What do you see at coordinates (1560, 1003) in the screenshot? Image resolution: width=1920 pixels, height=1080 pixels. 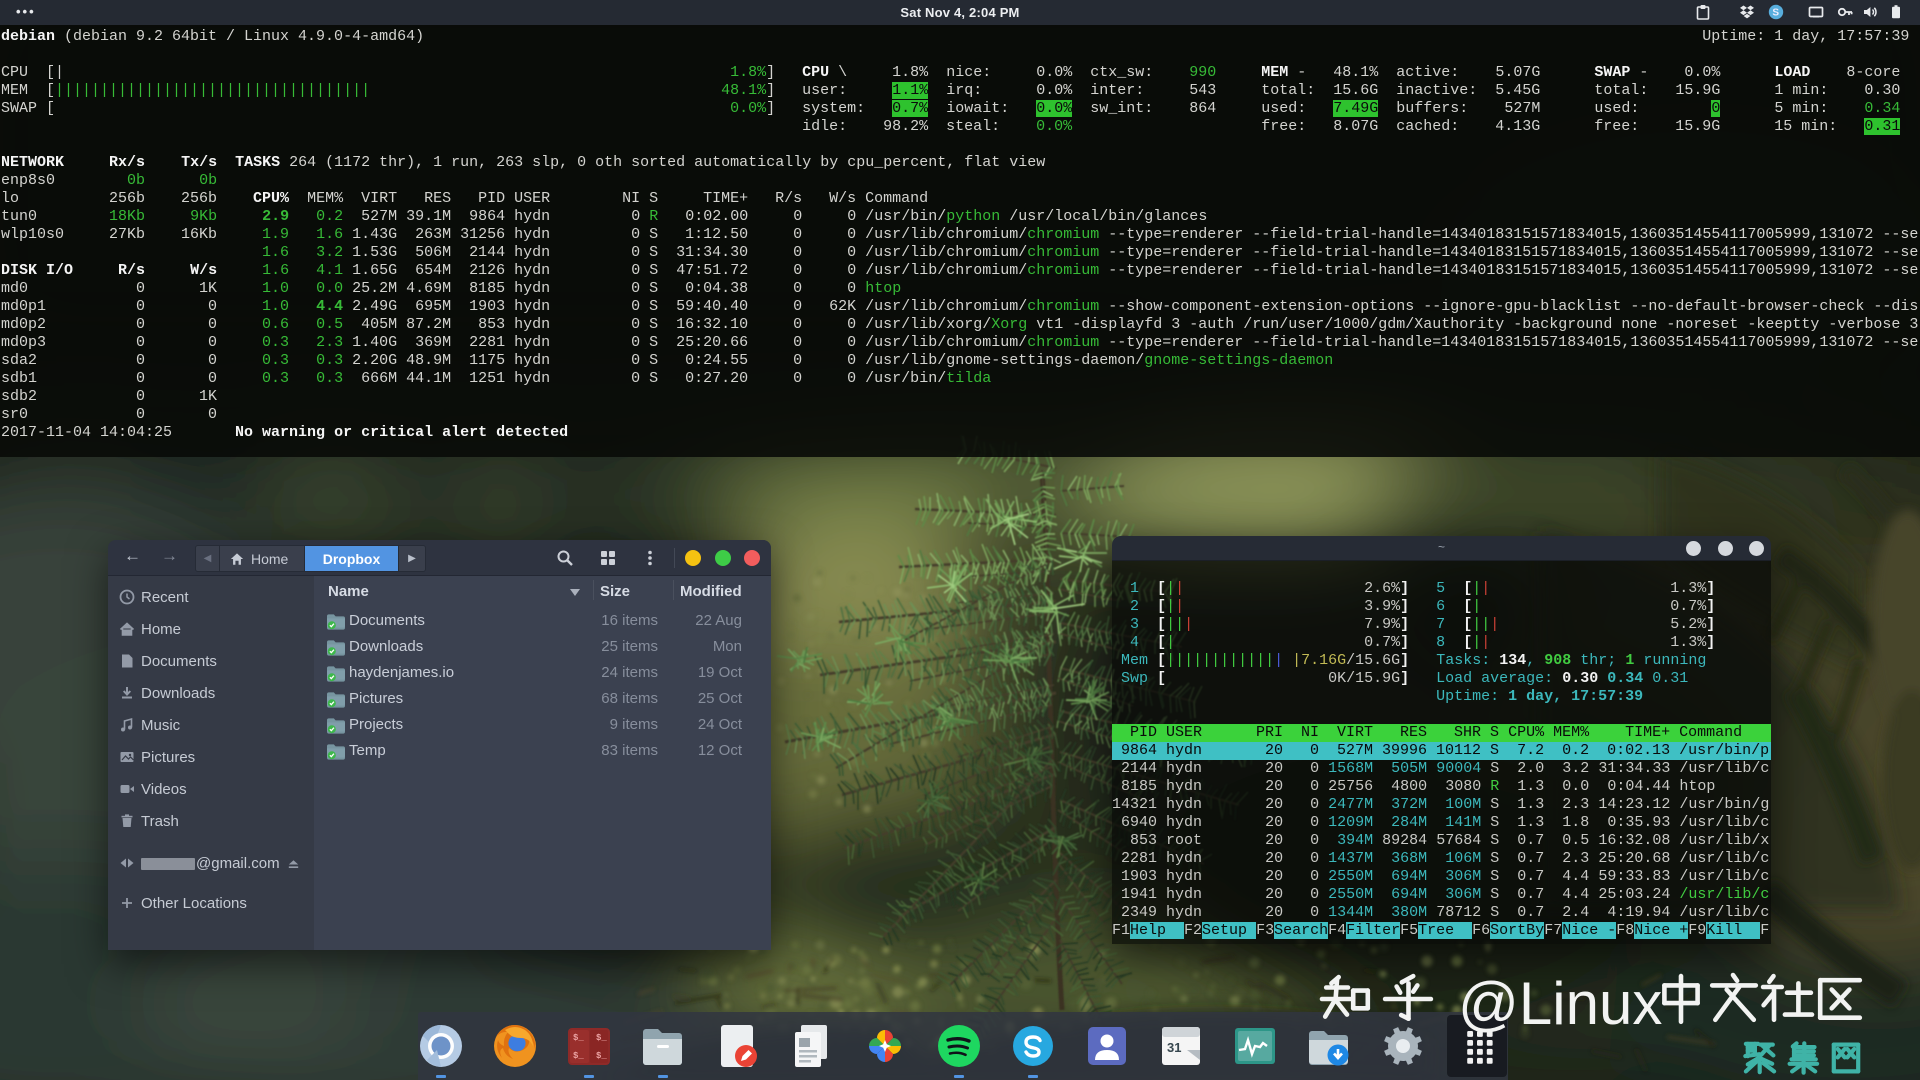 I see `svg-text: @Linux` at bounding box center [1560, 1003].